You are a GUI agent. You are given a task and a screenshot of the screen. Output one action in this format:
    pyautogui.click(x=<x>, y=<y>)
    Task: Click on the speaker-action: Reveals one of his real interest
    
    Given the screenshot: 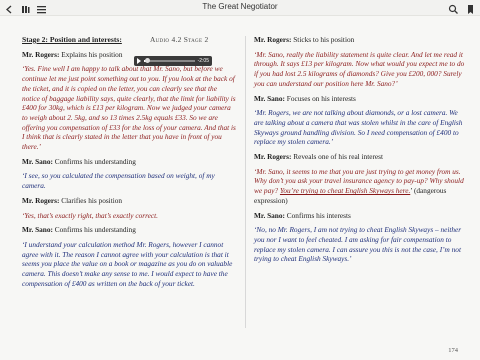 What is the action you would take?
    pyautogui.click(x=338, y=157)
    